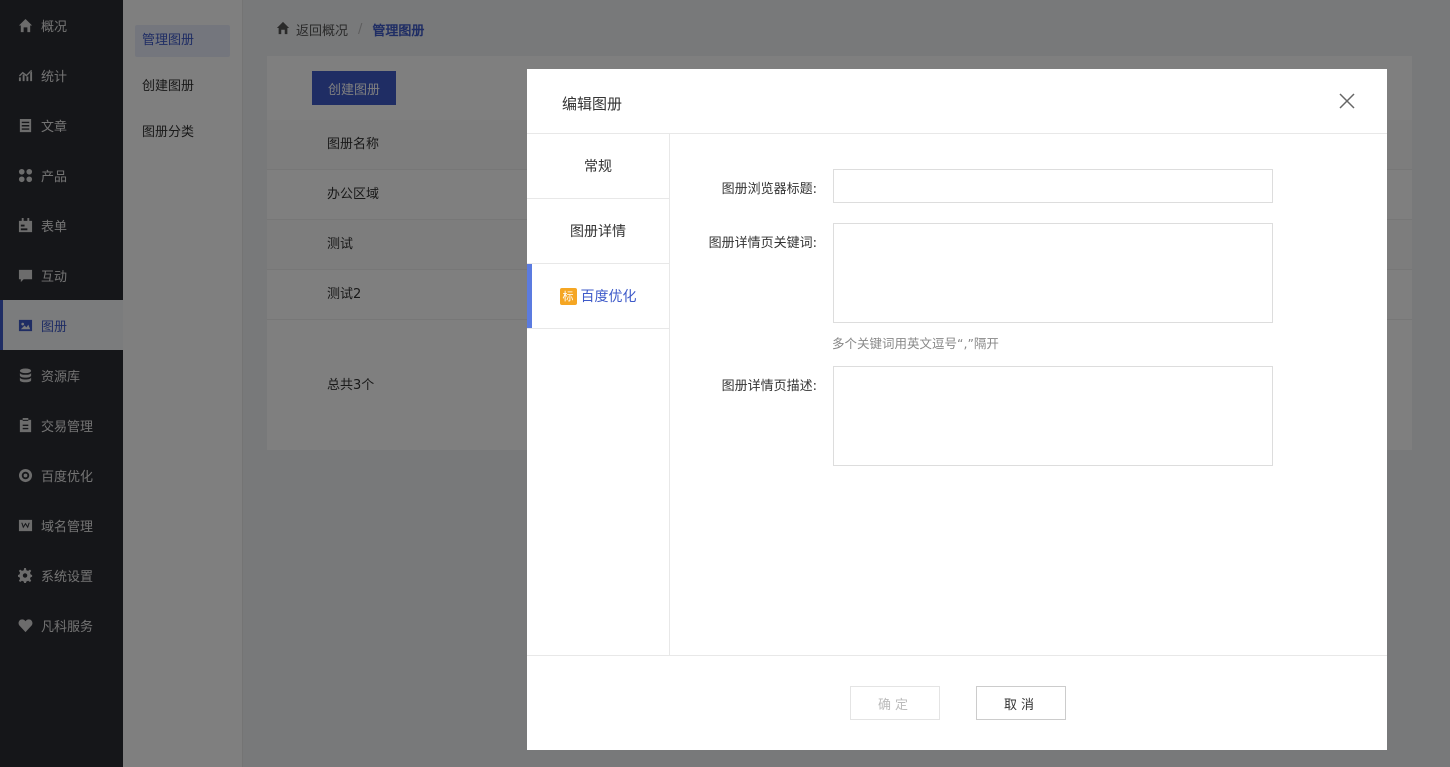  I want to click on dialog-title: 编辑图册, so click(592, 104).